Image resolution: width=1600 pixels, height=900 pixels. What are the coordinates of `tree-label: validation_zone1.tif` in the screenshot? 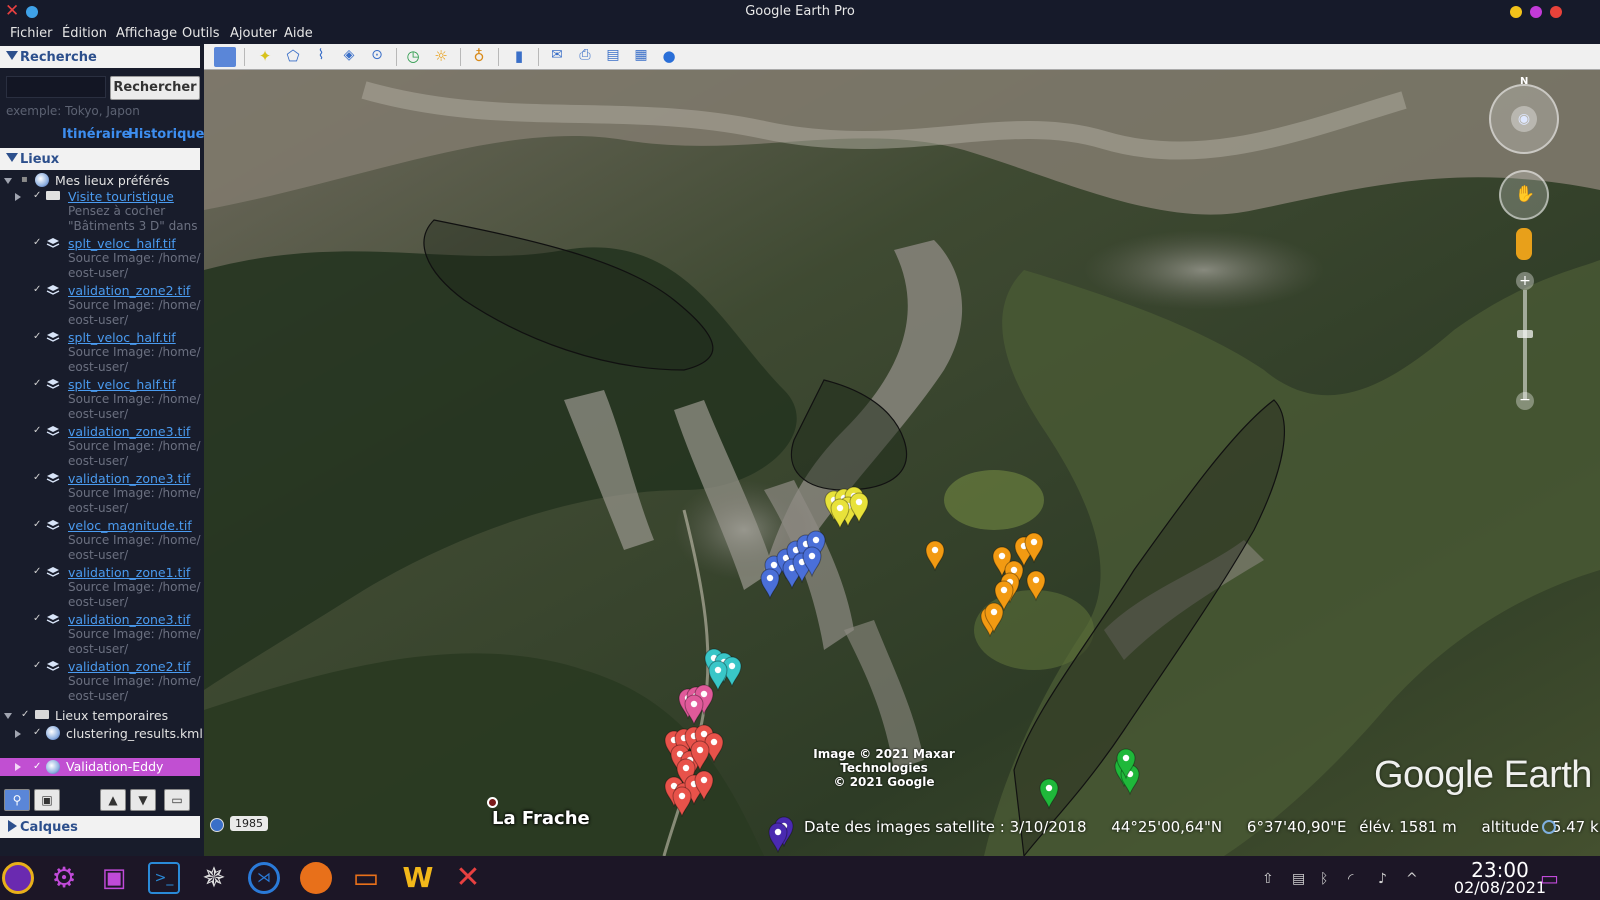 It's located at (129, 572).